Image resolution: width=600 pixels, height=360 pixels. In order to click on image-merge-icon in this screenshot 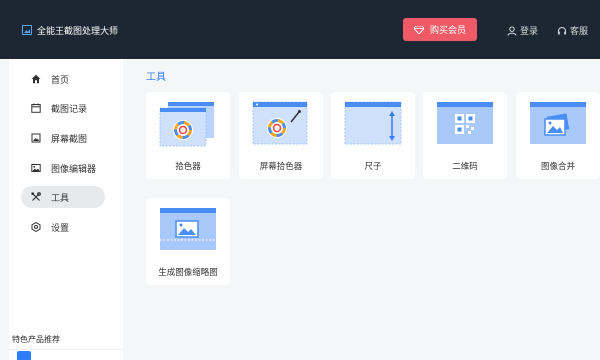, I will do `click(558, 123)`.